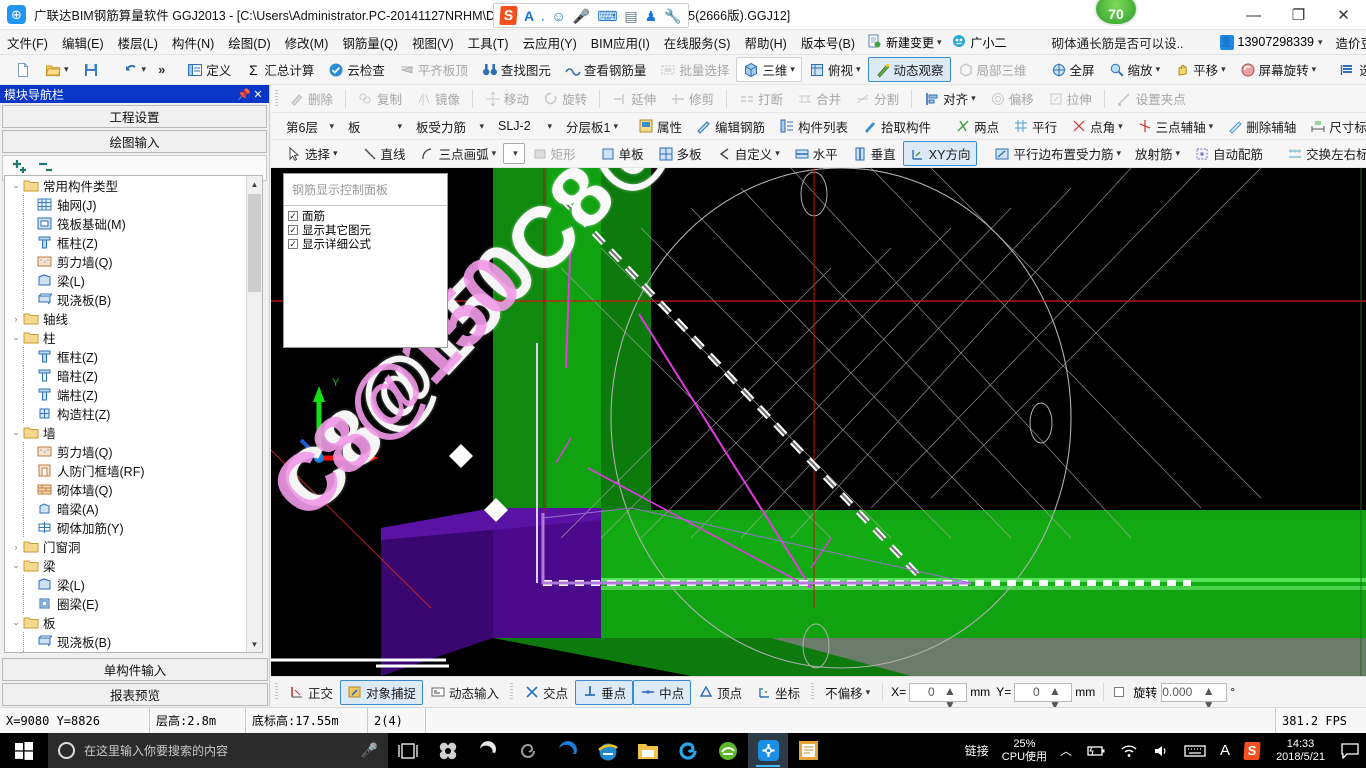 The height and width of the screenshot is (768, 1366). Describe the element at coordinates (514, 153) in the screenshot. I see `arc-value-combo: ▾` at that location.